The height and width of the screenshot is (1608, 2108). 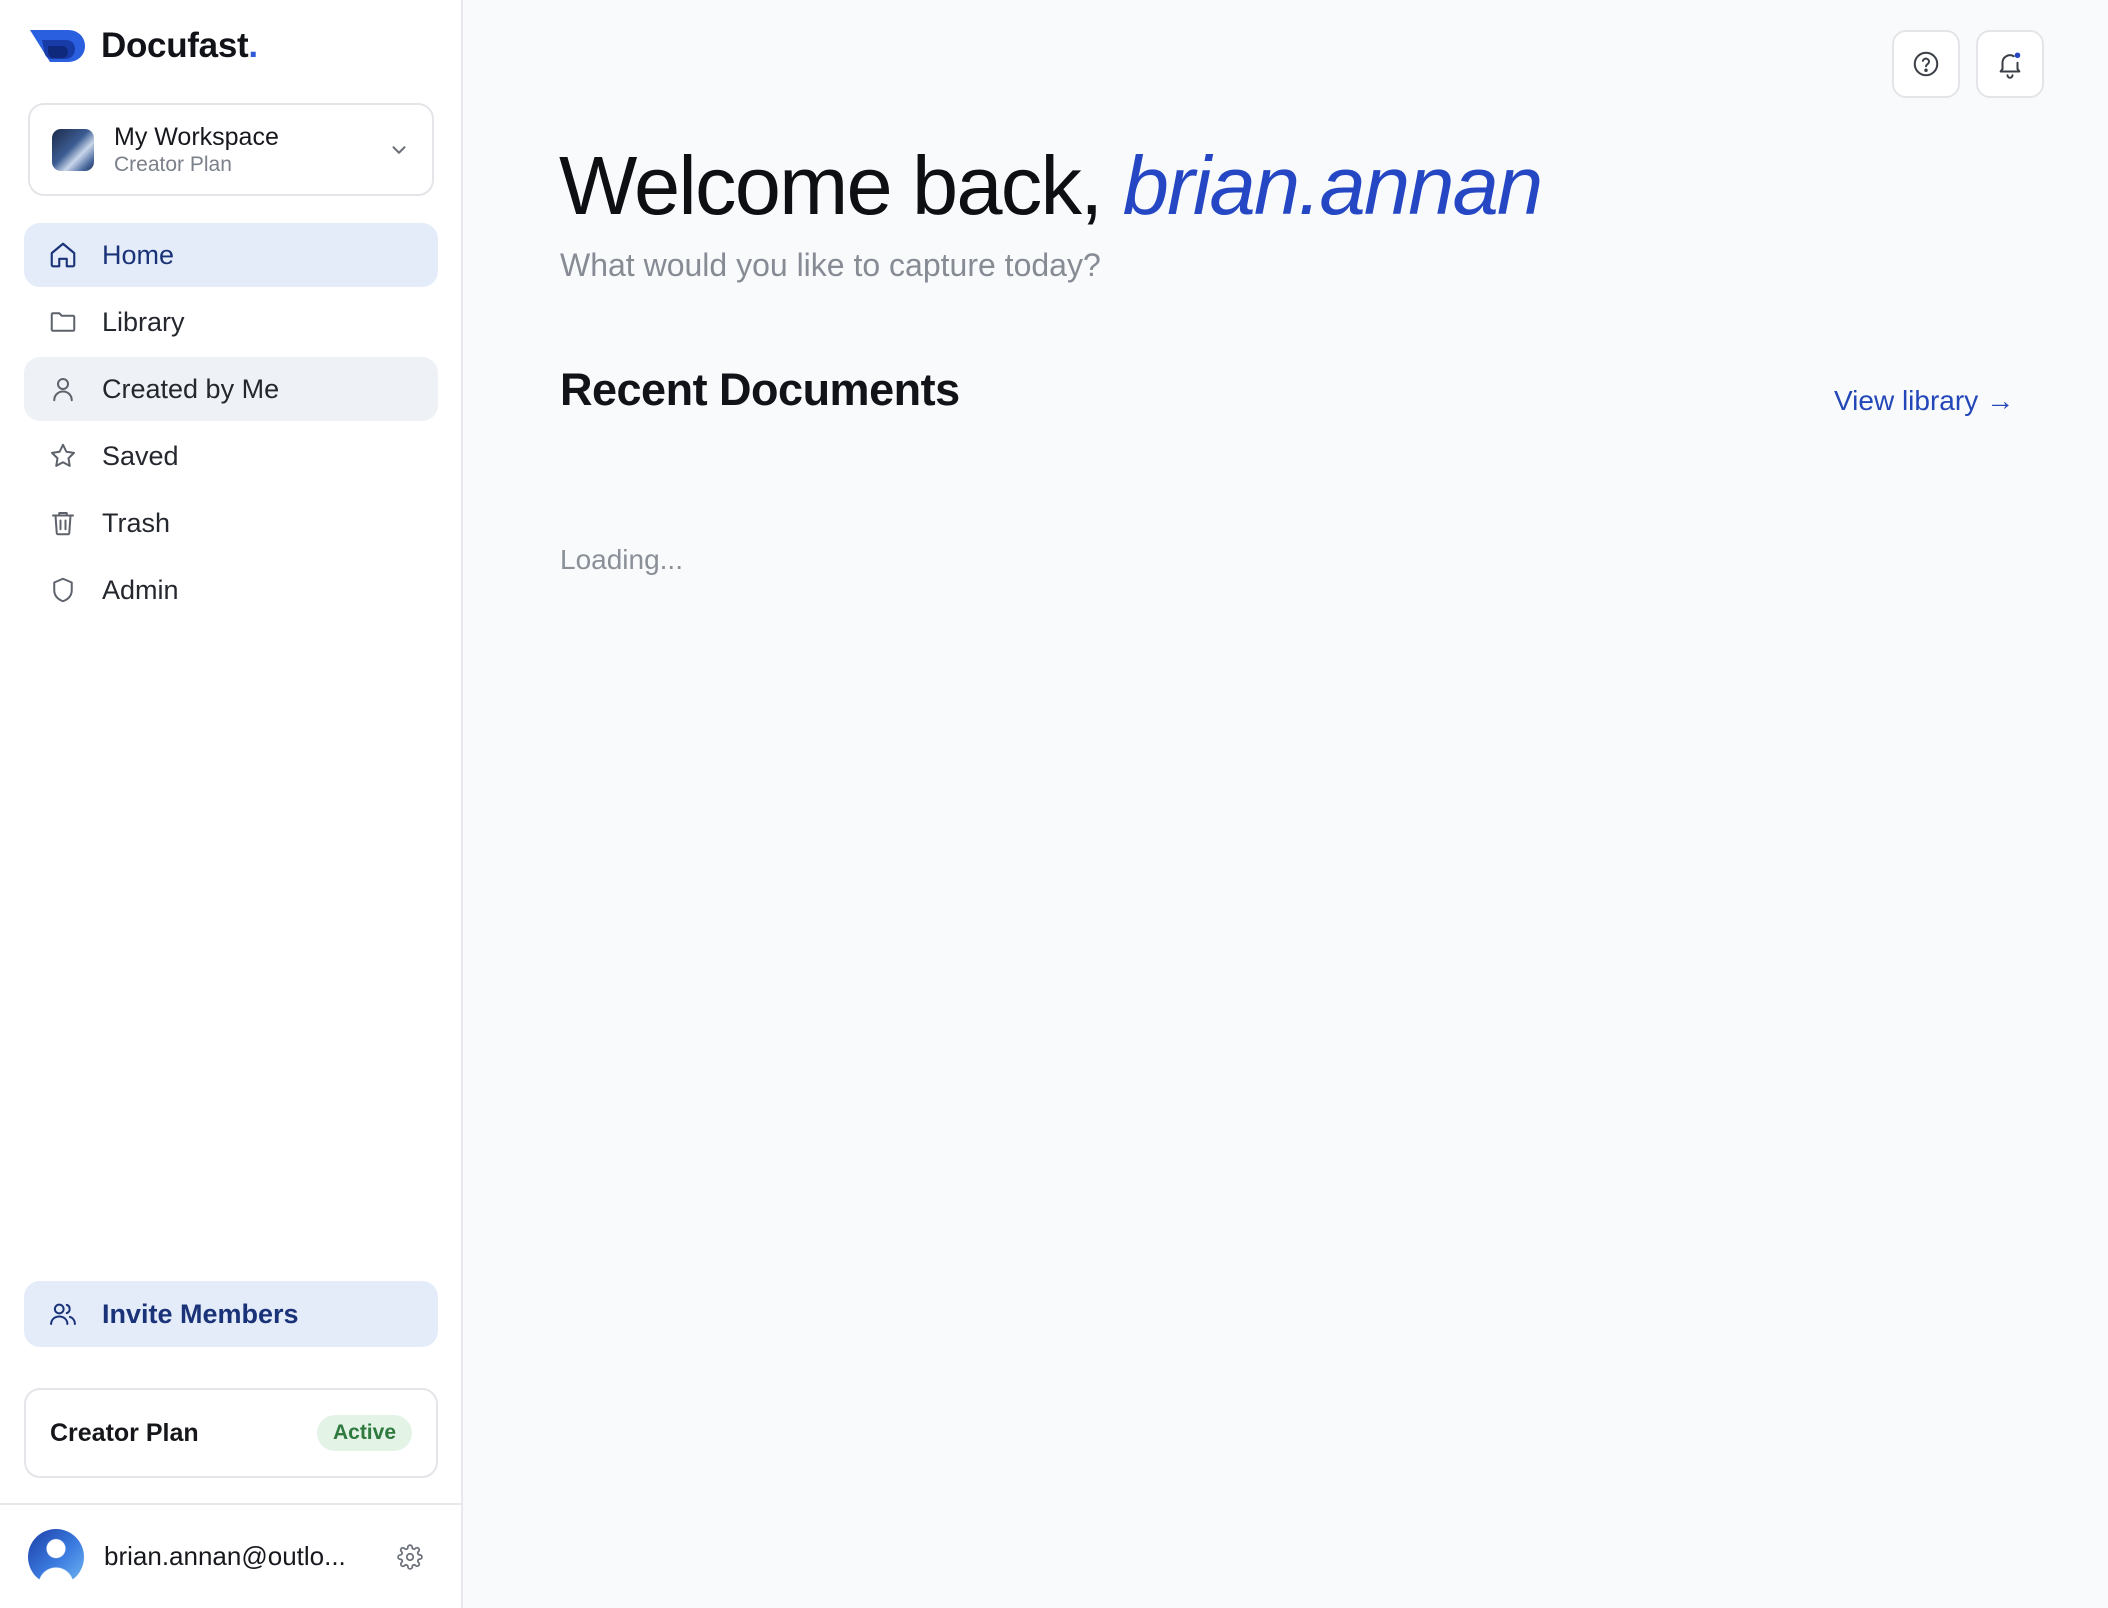 I want to click on sidebar-item-saved: Saved, so click(x=231, y=456).